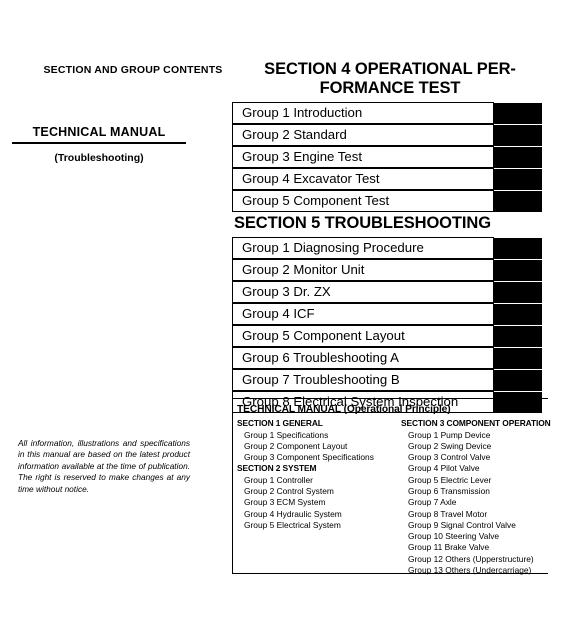  Describe the element at coordinates (475, 468) in the screenshot. I see `op-right-group-item-5: Group 4 Pilot Valve` at that location.